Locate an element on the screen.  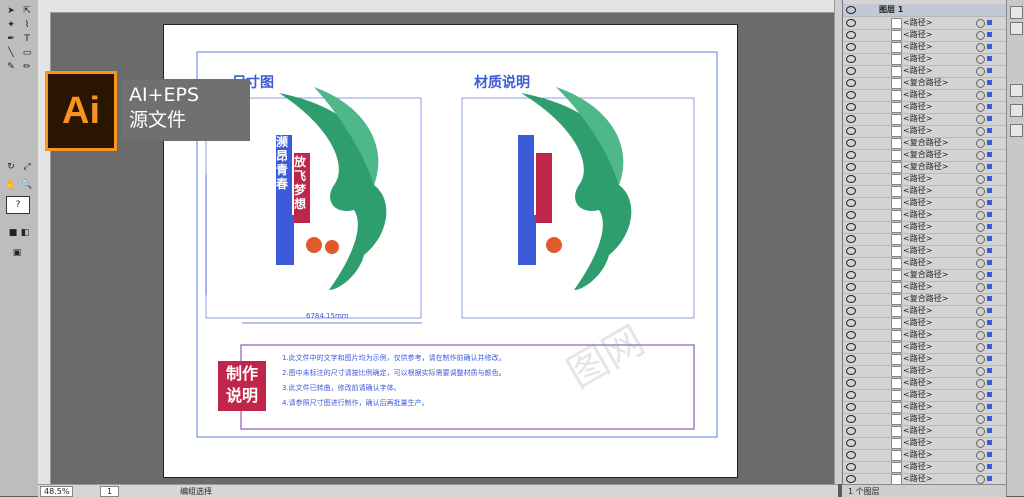
scale-tool: ⤢ is located at coordinates (27, 167).